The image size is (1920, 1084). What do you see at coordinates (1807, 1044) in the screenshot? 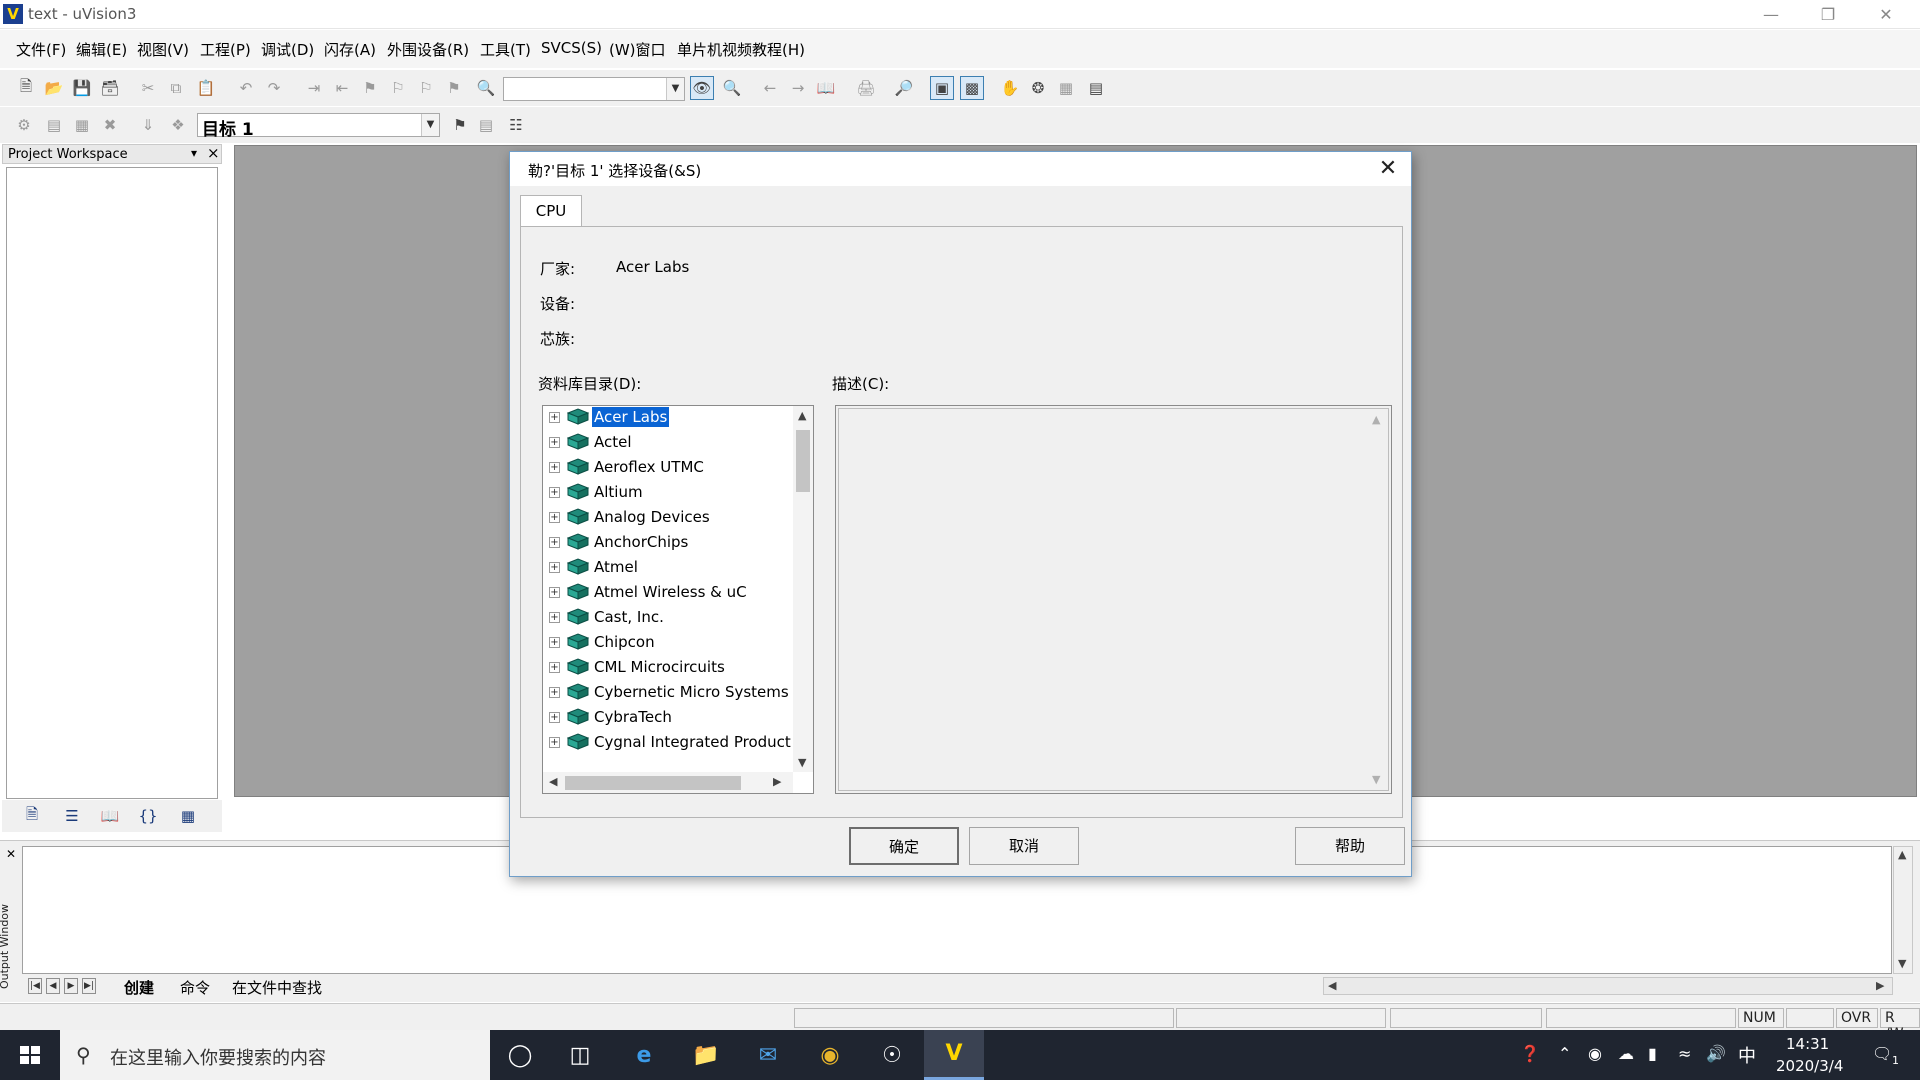
I see `clock-time: 14:31` at bounding box center [1807, 1044].